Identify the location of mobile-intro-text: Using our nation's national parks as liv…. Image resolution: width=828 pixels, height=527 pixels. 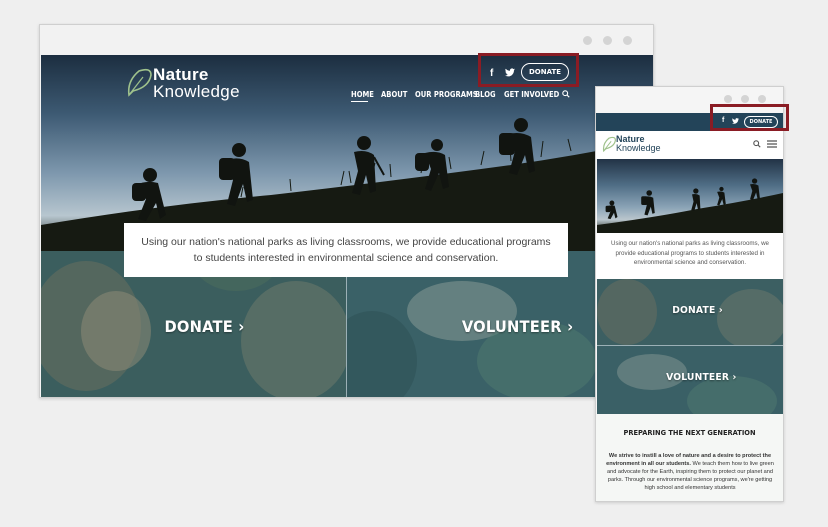
(689, 253).